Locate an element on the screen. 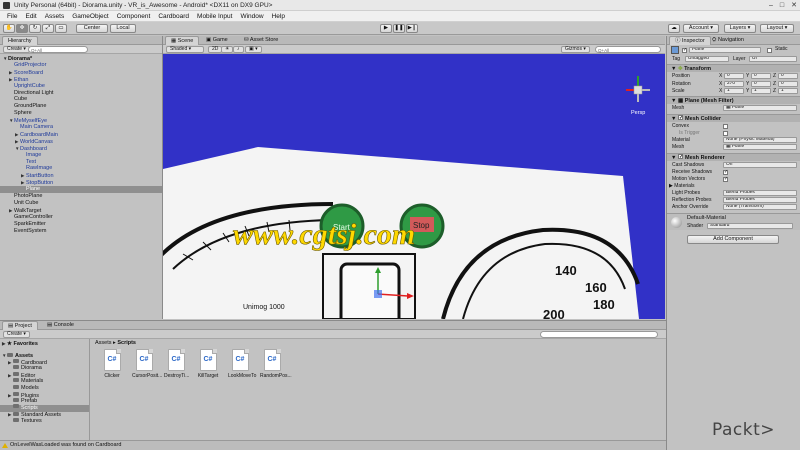 Image resolution: width=800 pixels, height=450 pixels. tab-console: ▤ Console is located at coordinates (60, 325).